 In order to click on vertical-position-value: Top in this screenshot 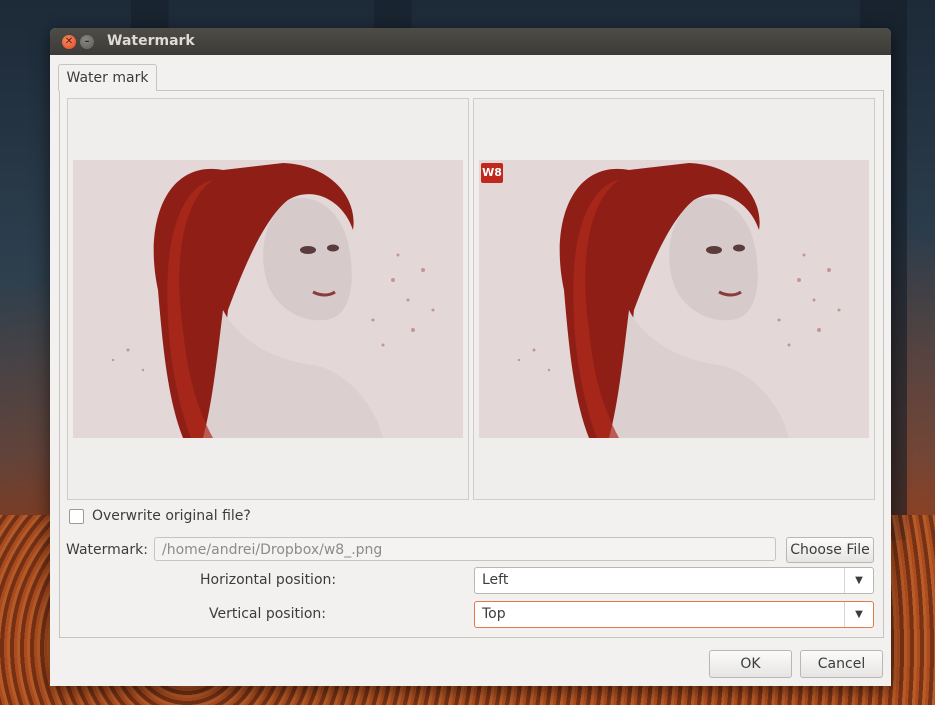, I will do `click(494, 614)`.